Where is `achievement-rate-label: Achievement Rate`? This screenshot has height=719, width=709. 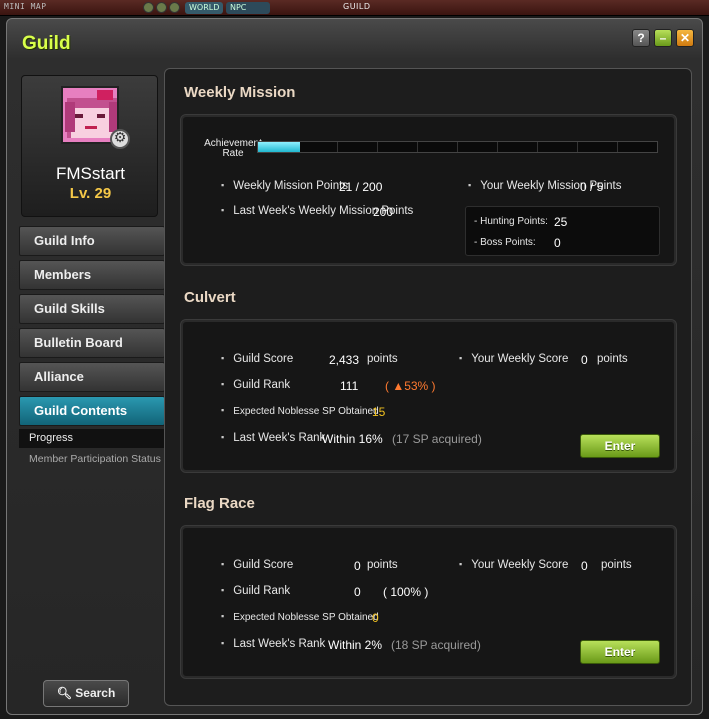 achievement-rate-label: Achievement Rate is located at coordinates (233, 148).